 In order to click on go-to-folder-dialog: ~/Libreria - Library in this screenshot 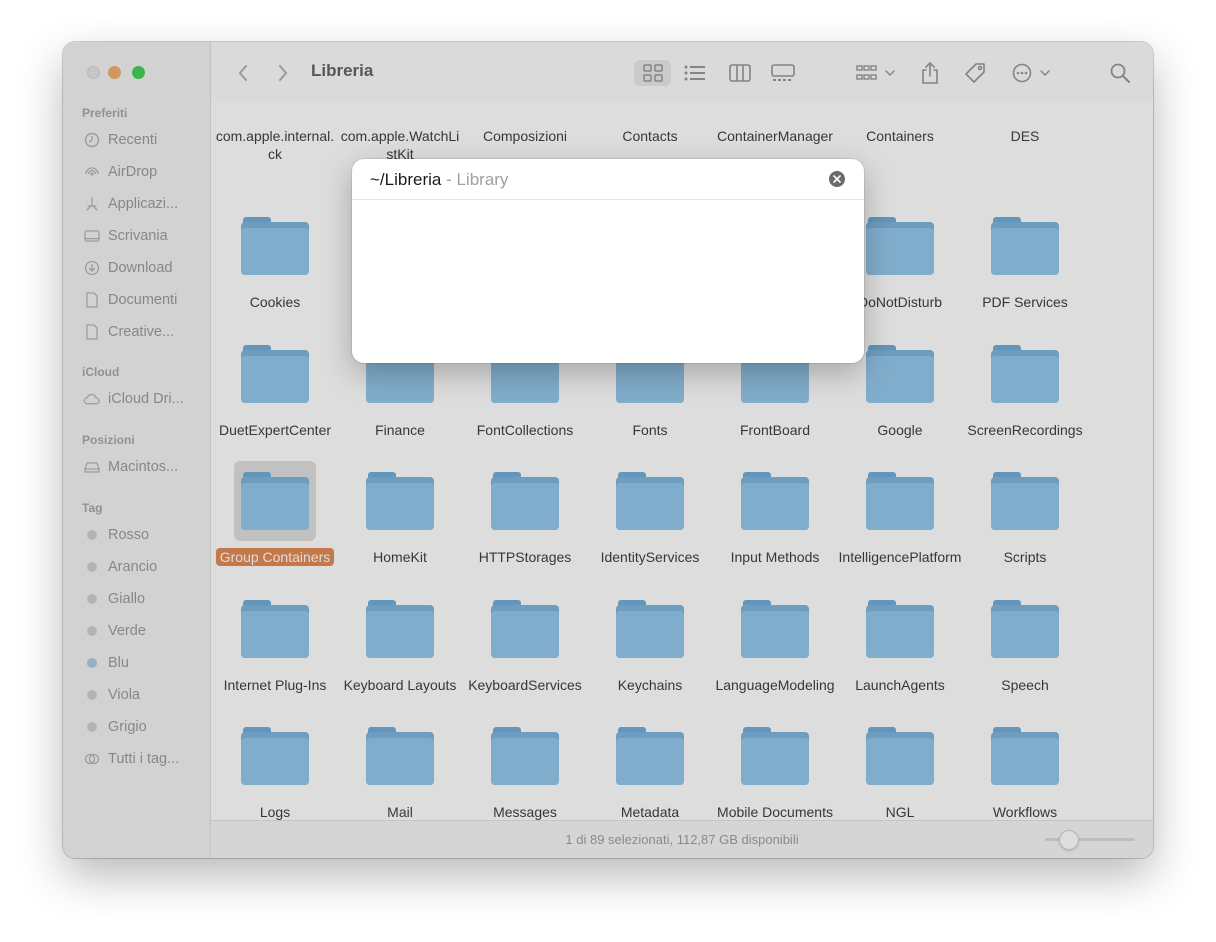, I will do `click(608, 261)`.